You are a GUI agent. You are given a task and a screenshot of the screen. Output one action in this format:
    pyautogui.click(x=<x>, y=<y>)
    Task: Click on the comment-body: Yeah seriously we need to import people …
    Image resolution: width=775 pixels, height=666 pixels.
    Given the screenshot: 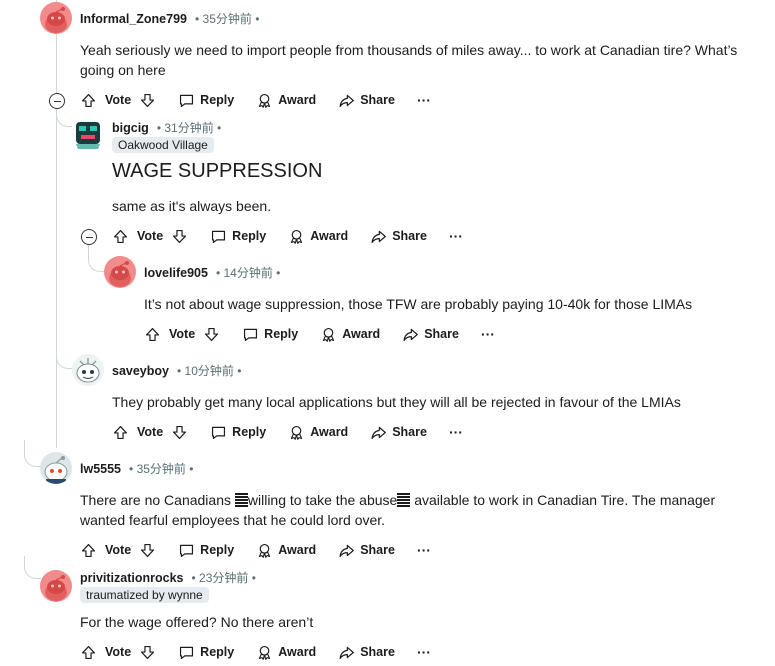 What is the action you would take?
    pyautogui.click(x=409, y=60)
    